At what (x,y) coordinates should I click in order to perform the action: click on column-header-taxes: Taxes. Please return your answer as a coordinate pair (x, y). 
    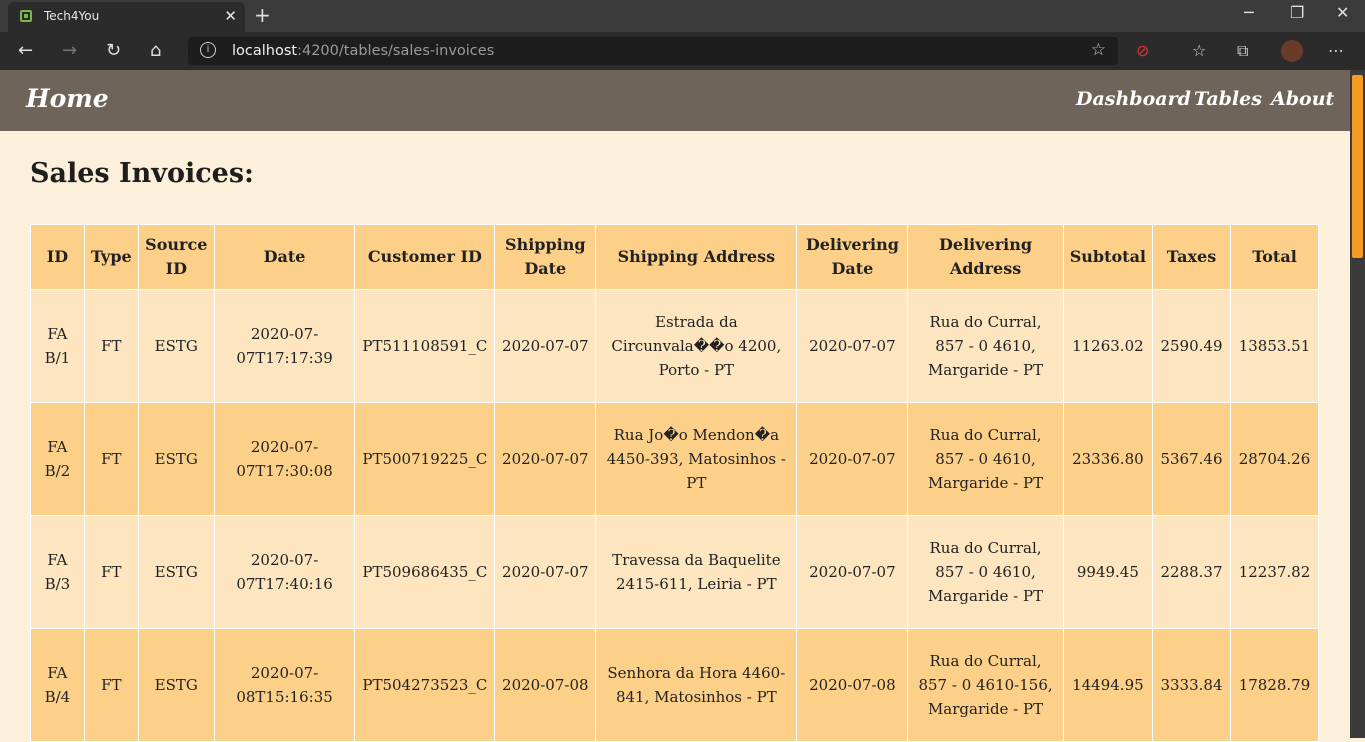
    Looking at the image, I should click on (1191, 257).